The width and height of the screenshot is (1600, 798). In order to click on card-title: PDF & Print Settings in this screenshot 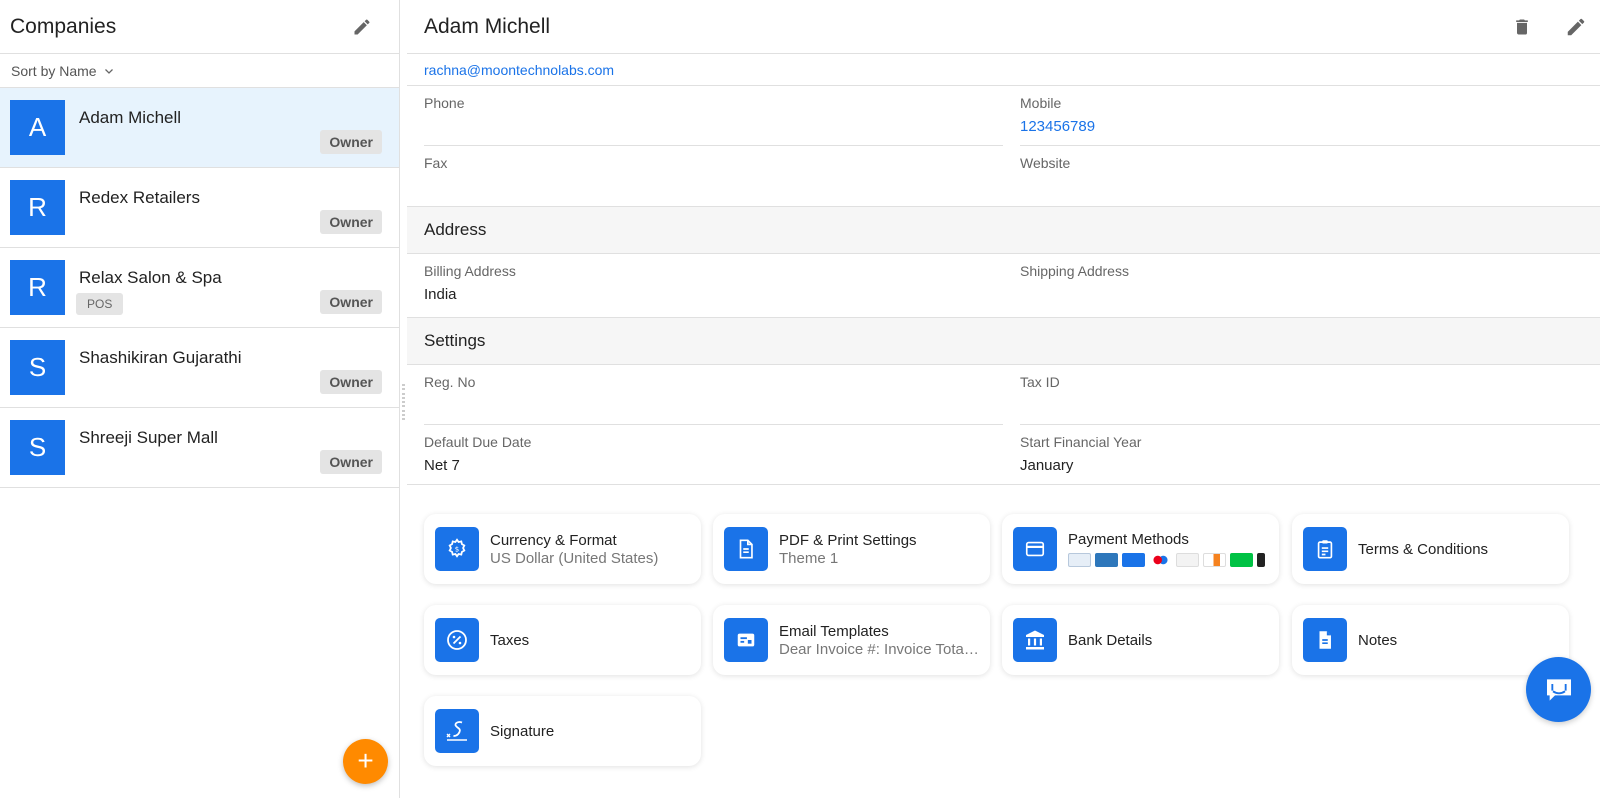, I will do `click(848, 540)`.